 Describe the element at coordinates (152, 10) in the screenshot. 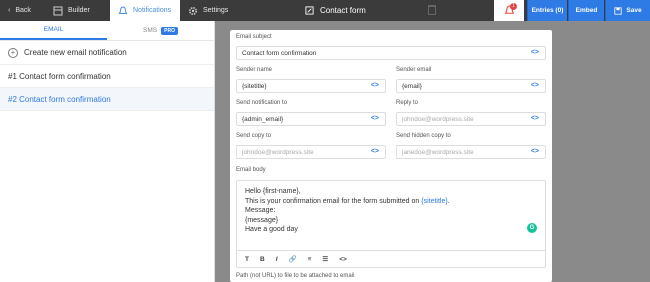

I see `notifications-label: Notifications` at that location.